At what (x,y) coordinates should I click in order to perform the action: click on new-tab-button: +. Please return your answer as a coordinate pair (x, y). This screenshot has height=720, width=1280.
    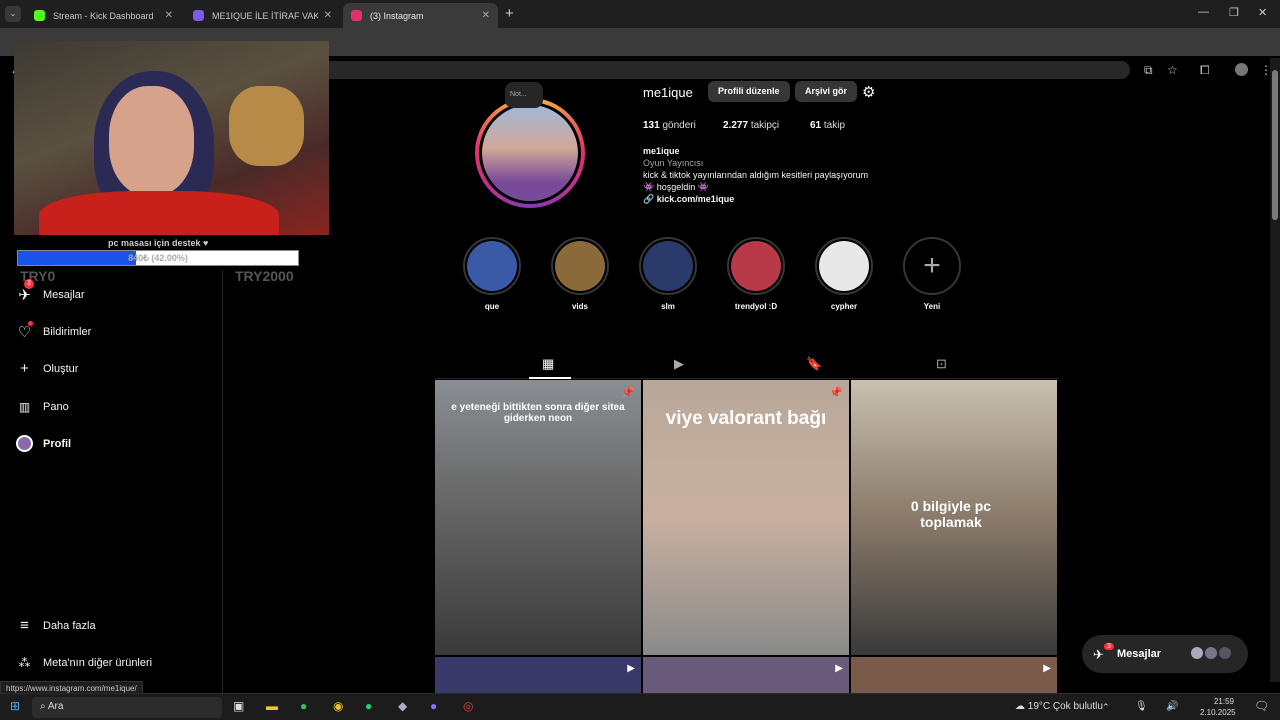
    Looking at the image, I should click on (509, 13).